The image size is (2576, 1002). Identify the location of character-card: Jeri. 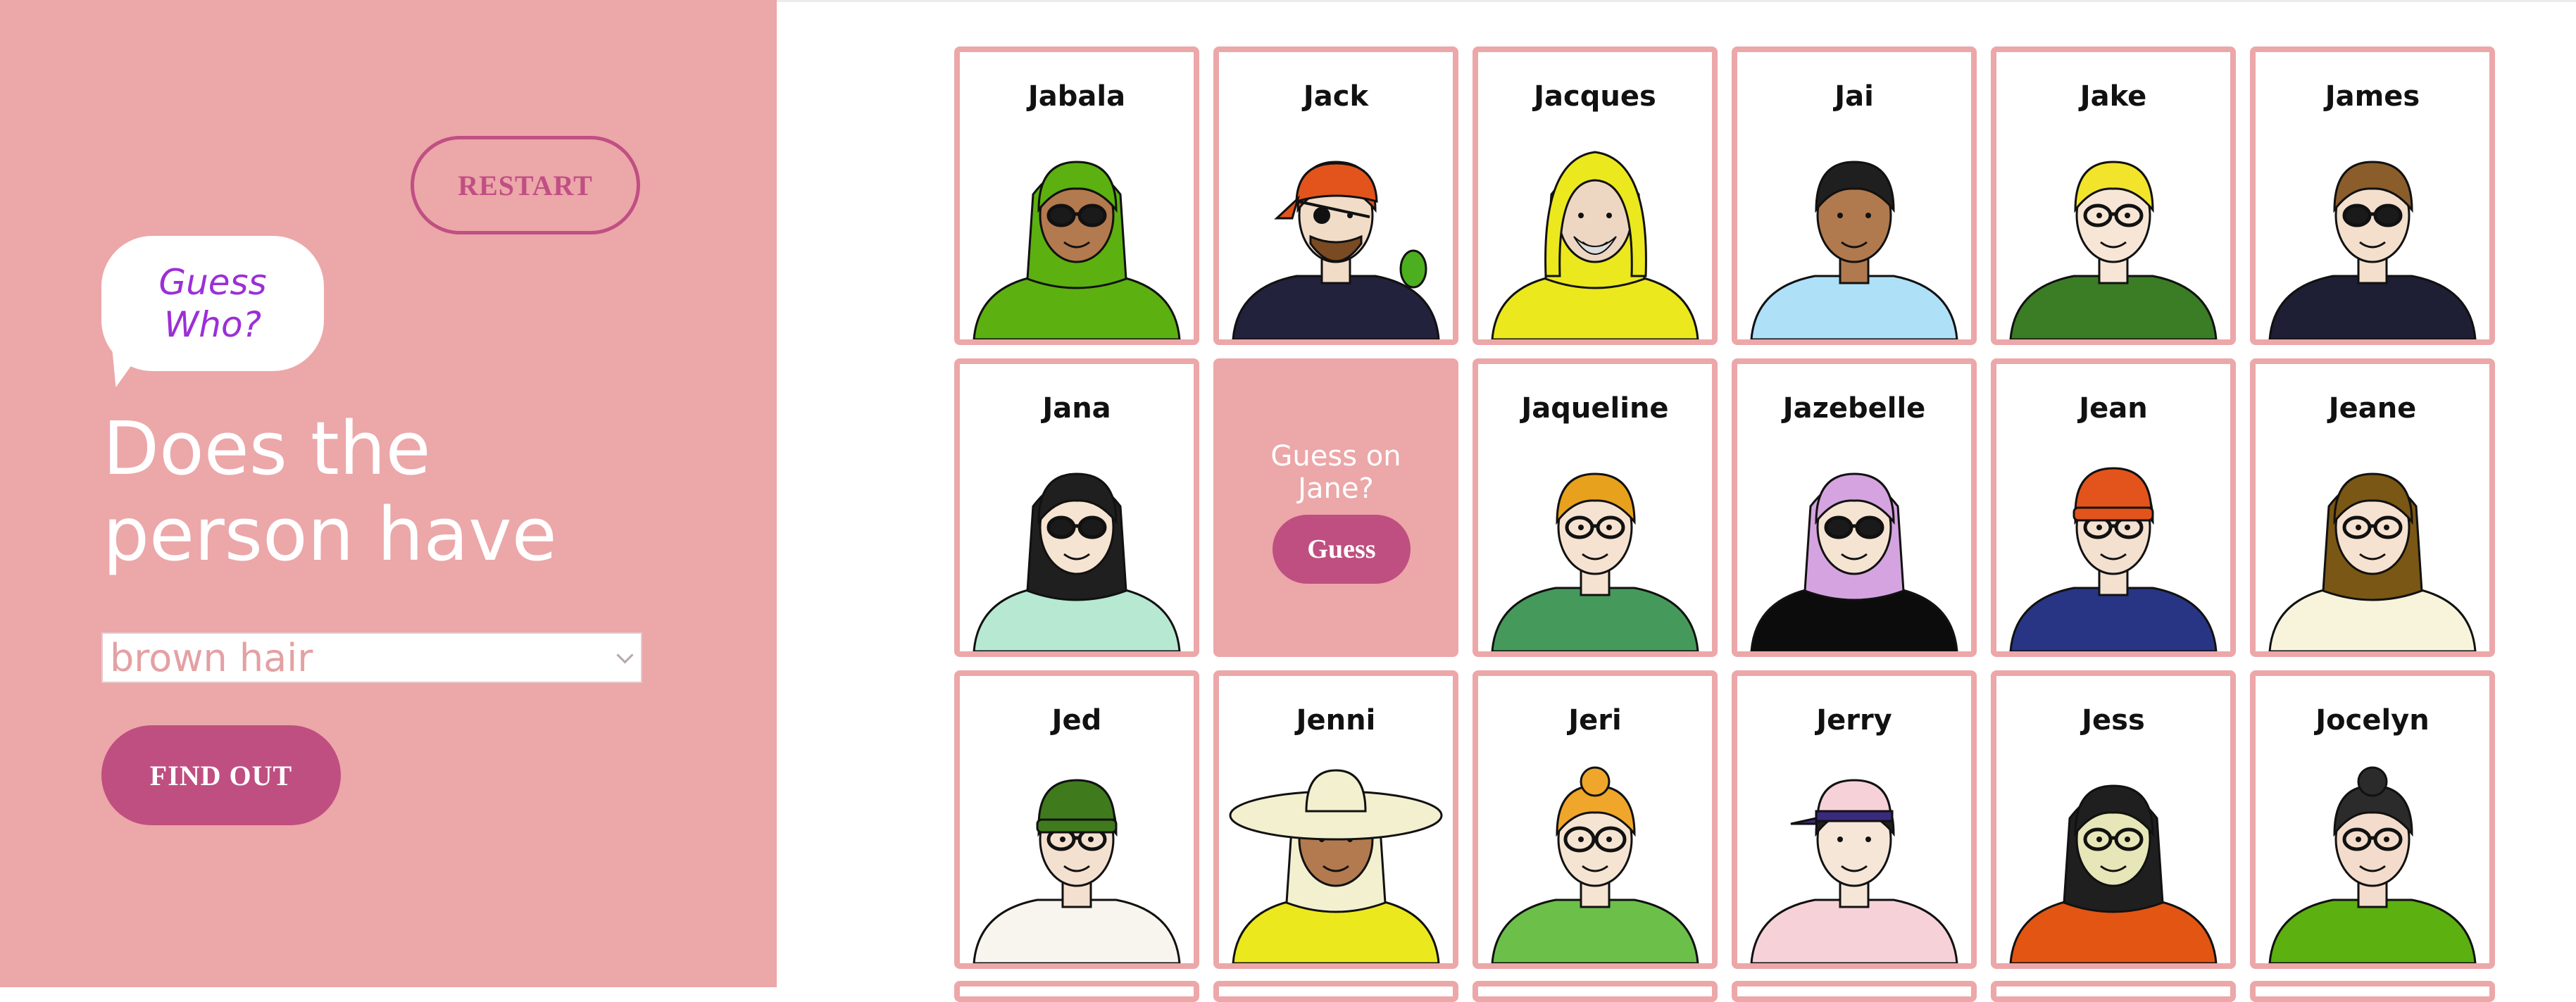
(1595, 819).